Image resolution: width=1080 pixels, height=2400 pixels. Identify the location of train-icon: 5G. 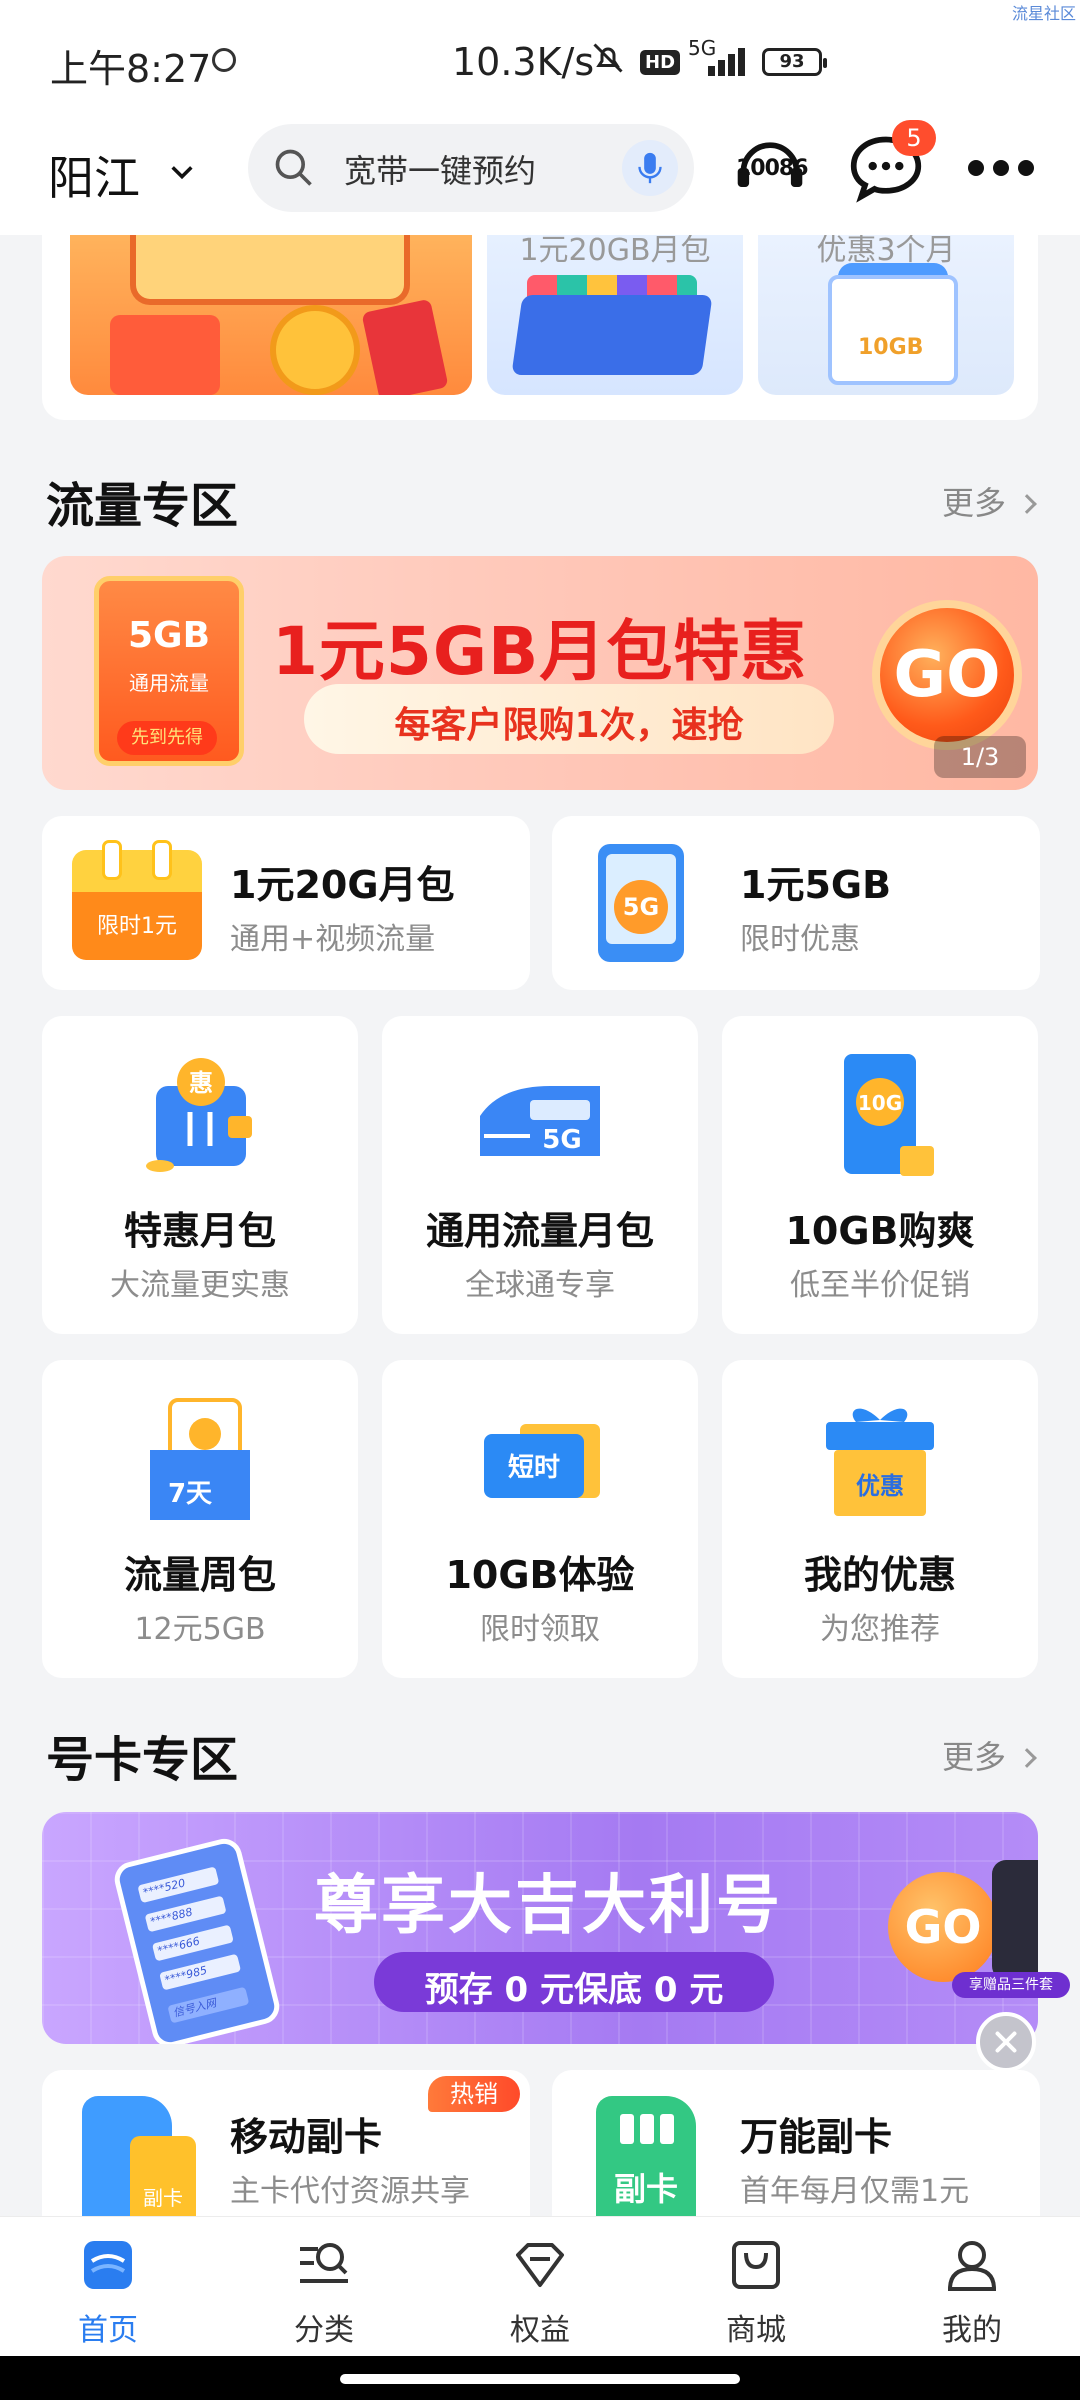
(540, 1121).